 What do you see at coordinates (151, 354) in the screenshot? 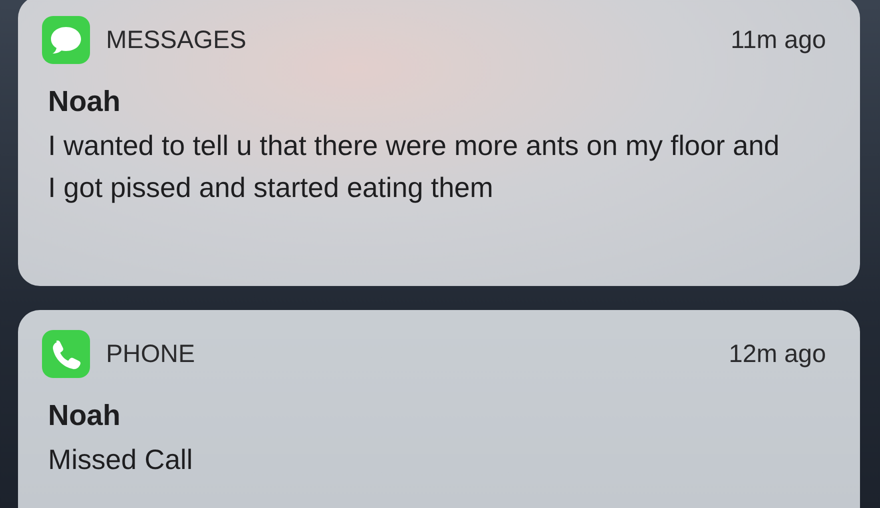
I see `app-name: PHONE` at bounding box center [151, 354].